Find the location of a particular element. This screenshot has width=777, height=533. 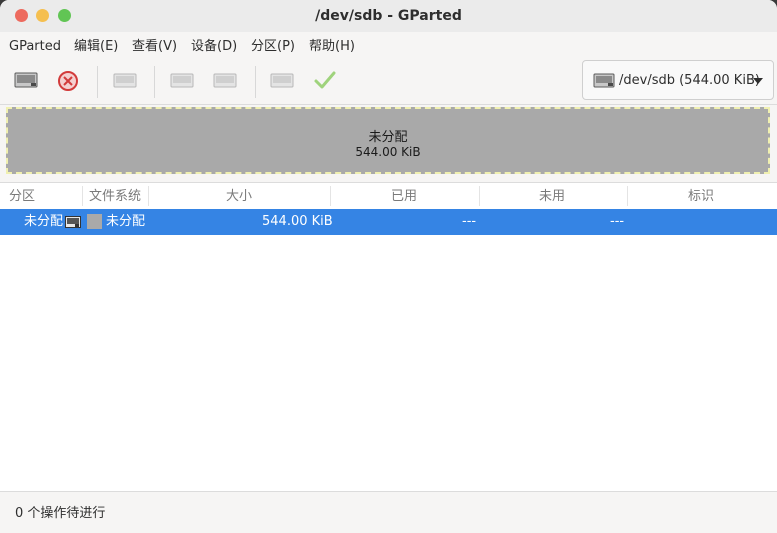

column-header-partition: 分区 is located at coordinates (22, 196).